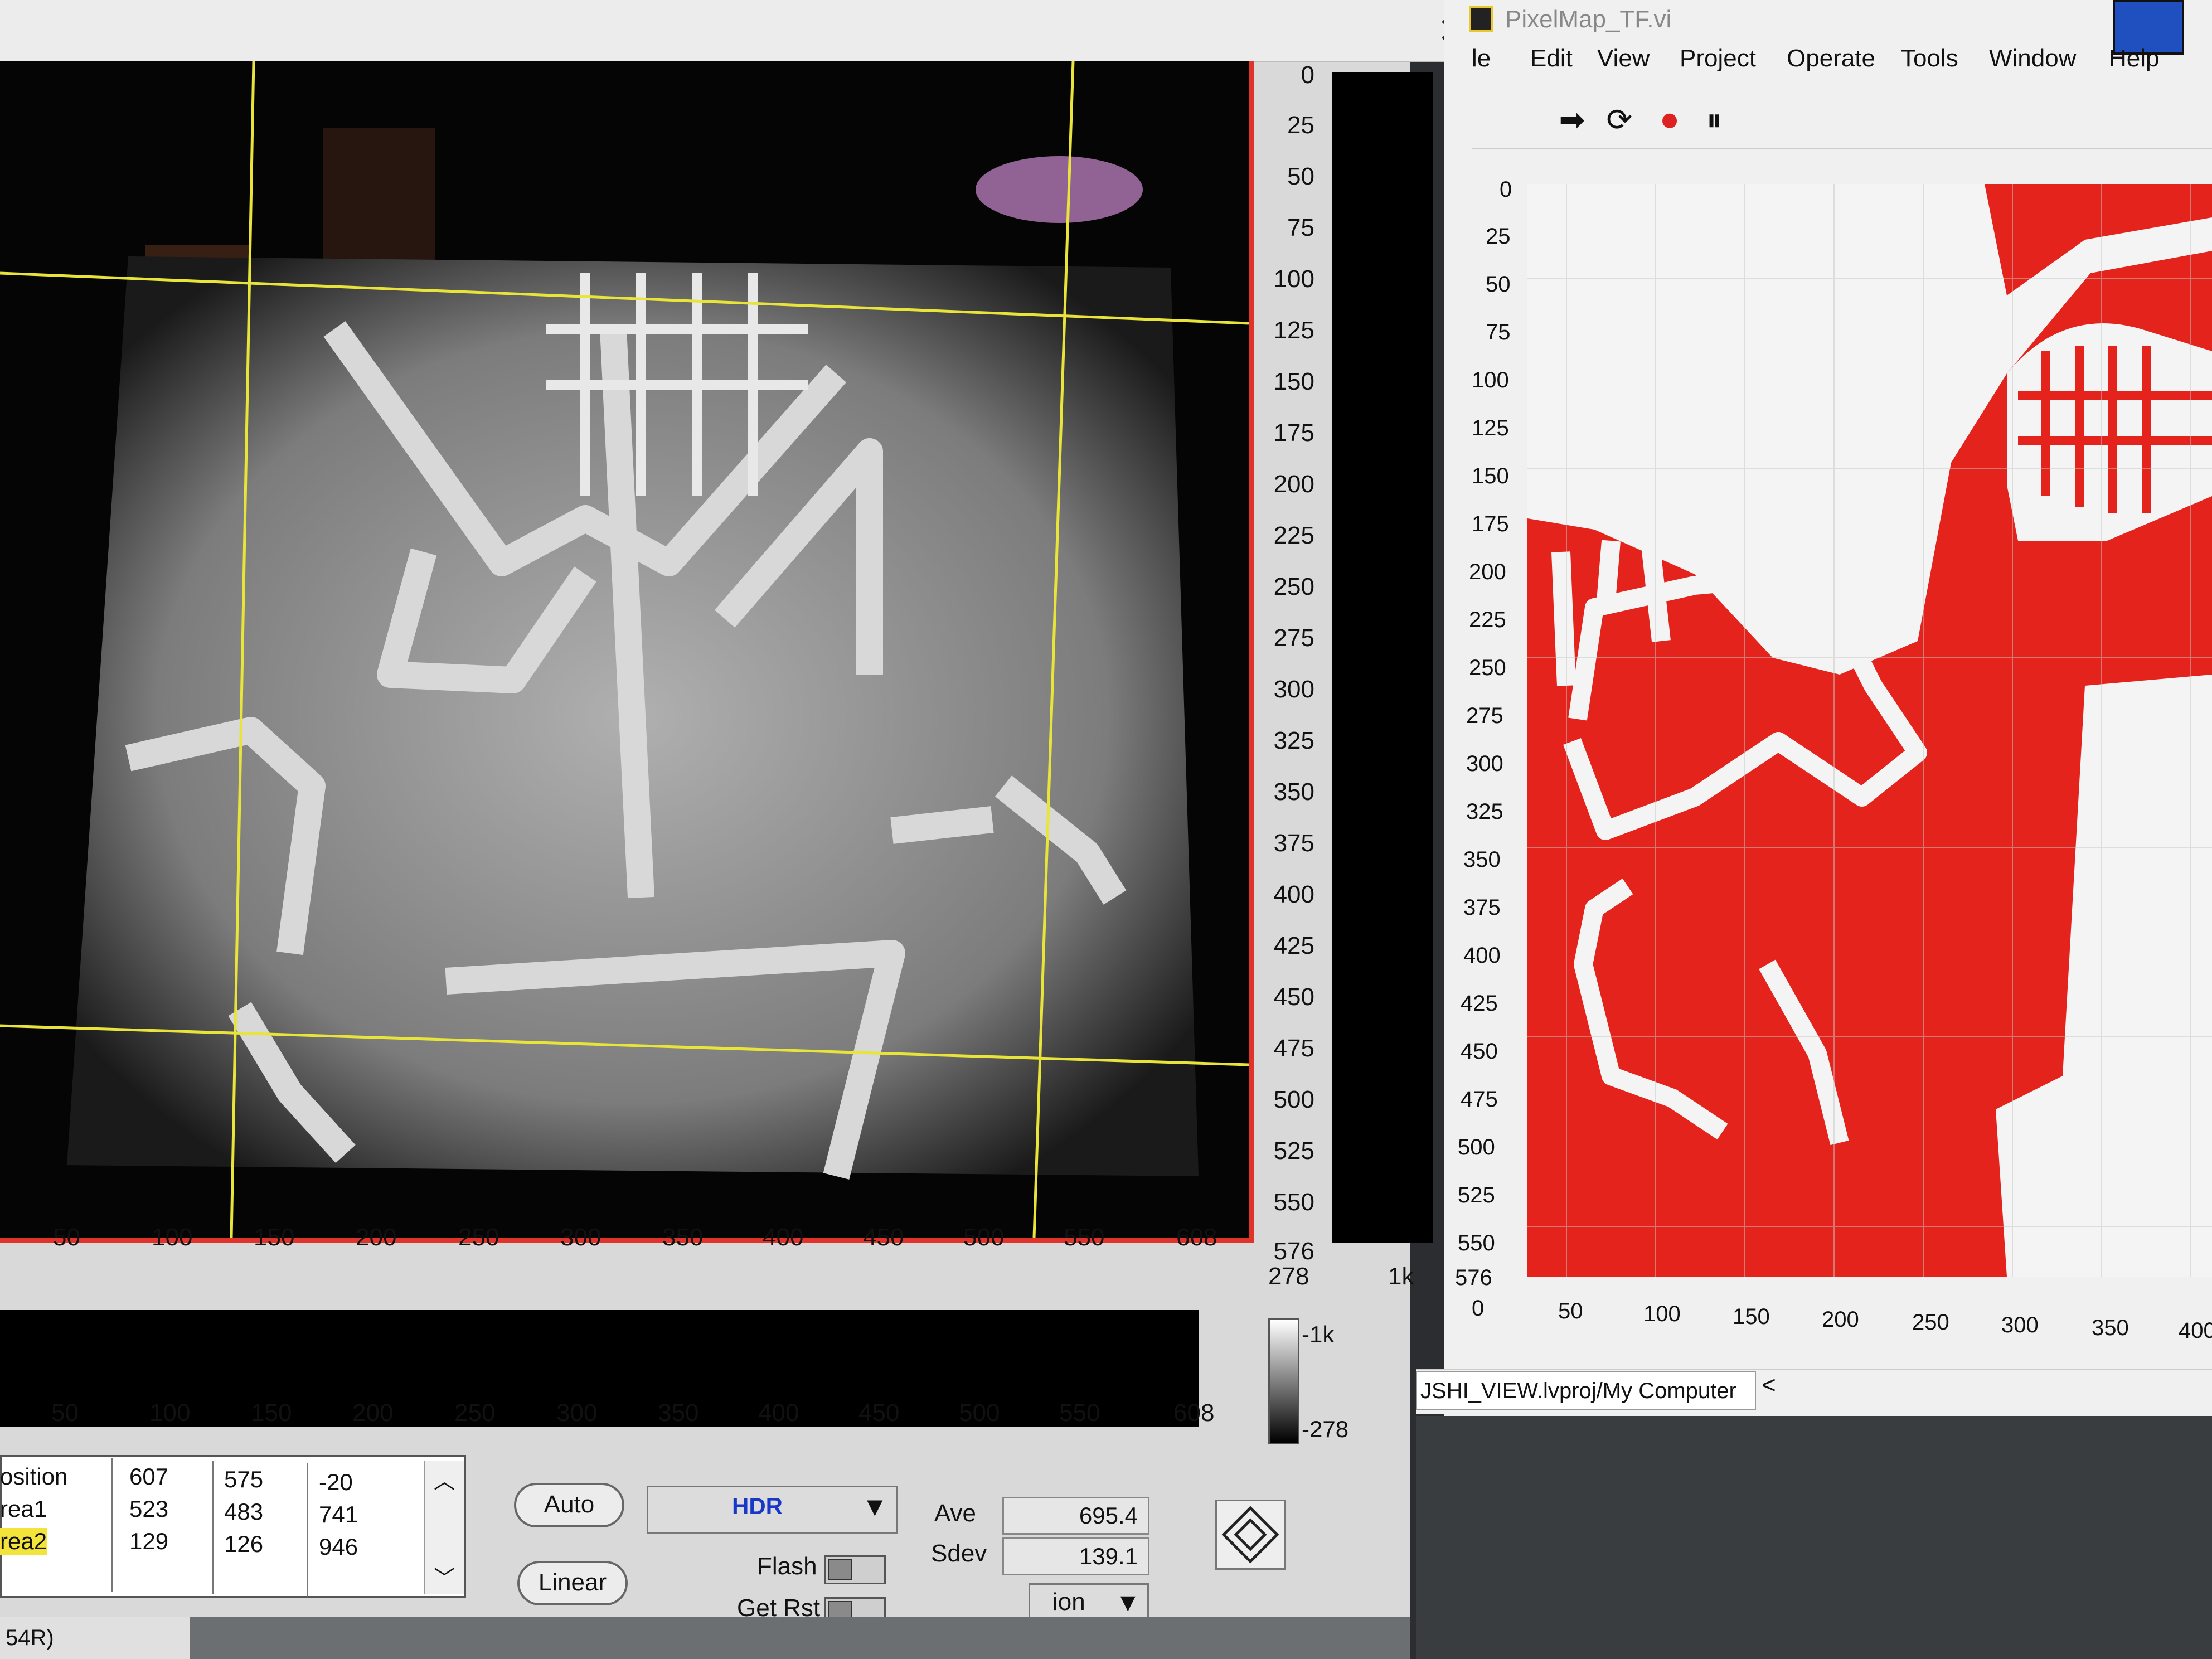 The width and height of the screenshot is (2212, 1659). Describe the element at coordinates (336, 1482) in the screenshot. I see `table-cell: -20` at that location.